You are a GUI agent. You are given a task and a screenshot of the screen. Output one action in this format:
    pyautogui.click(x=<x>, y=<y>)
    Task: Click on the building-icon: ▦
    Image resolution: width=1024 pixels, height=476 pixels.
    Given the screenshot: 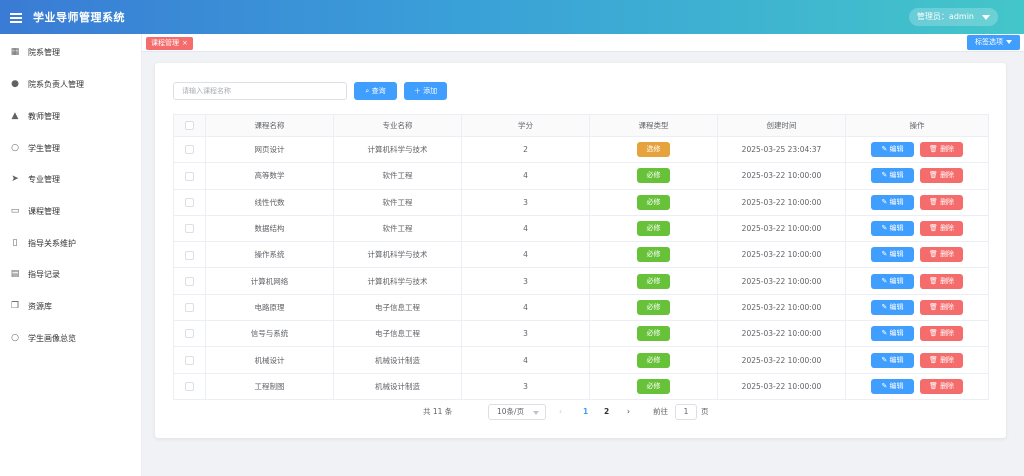 What is the action you would take?
    pyautogui.click(x=15, y=52)
    